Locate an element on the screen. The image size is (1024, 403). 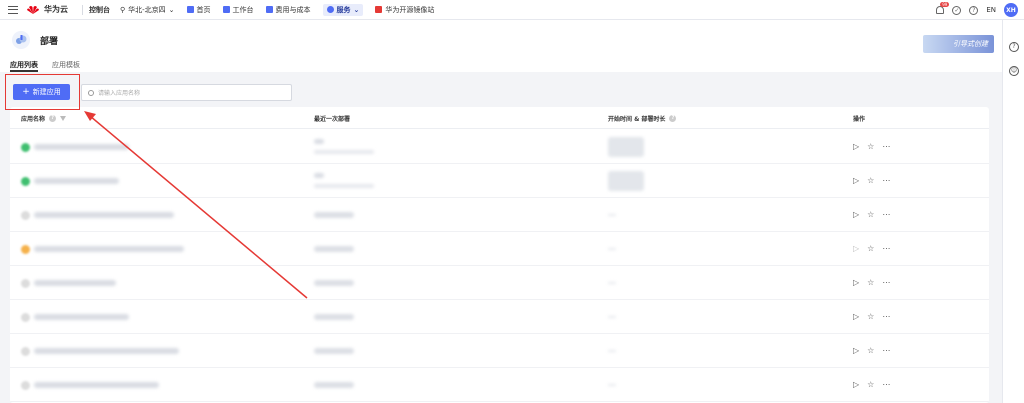
tab-application-list: 应用列表 is located at coordinates (24, 65).